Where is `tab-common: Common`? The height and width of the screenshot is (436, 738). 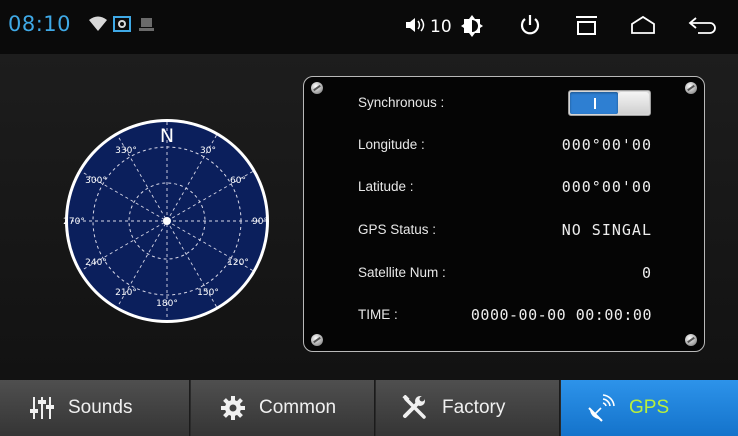
tab-common: Common is located at coordinates (283, 408).